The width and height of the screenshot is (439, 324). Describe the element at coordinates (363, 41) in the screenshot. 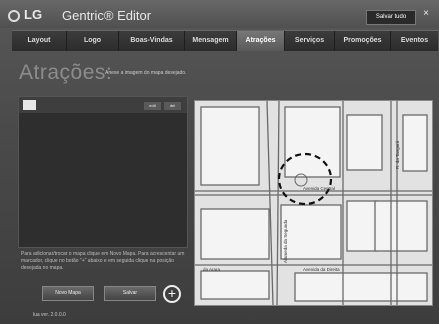

I see `tab-promocoes: Promoções` at that location.